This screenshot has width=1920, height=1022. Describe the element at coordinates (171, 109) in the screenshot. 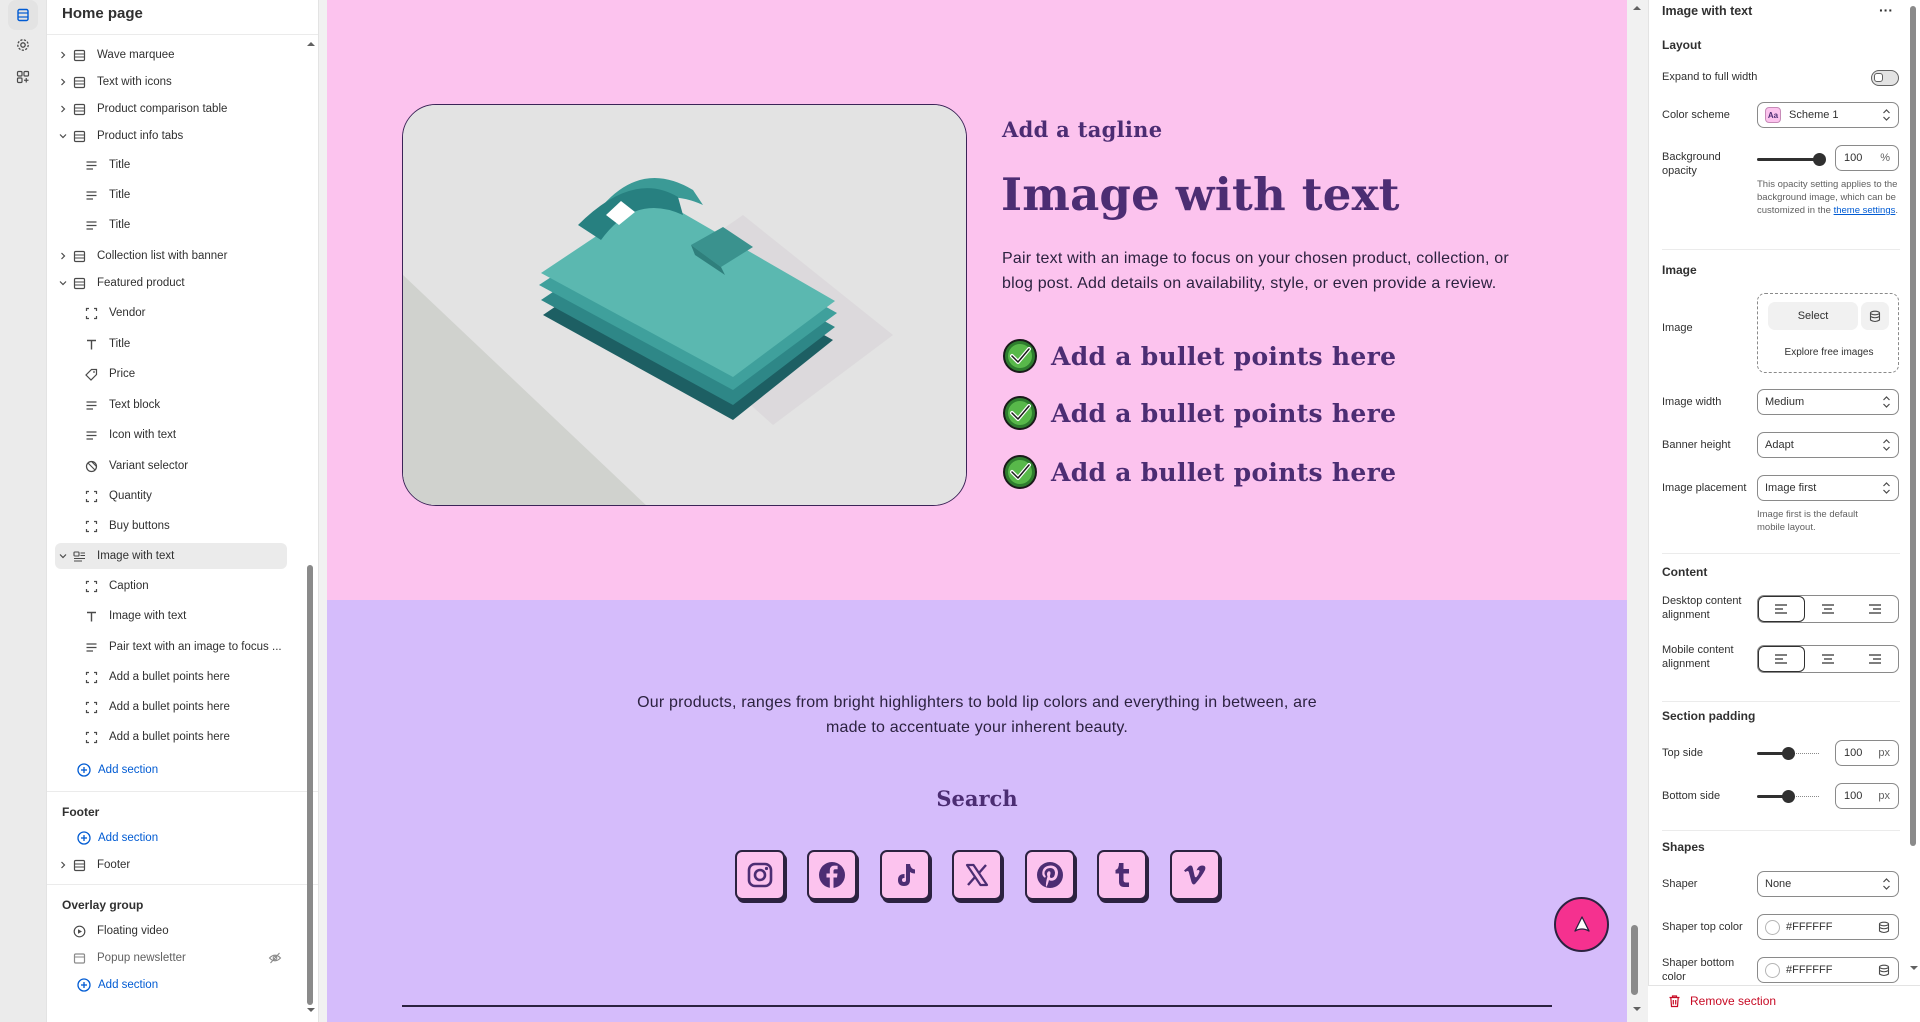

I see `sidebar-item-product-comparison-table: Product comparison table` at that location.